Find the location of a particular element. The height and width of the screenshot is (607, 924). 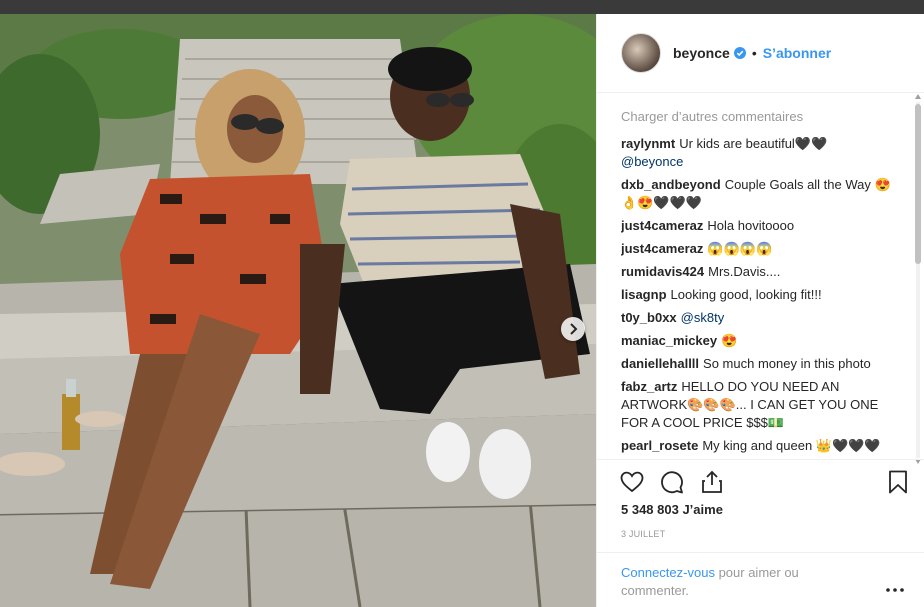

comment-text: Ur kids are beautiful🖤🖤 is located at coordinates (753, 143).